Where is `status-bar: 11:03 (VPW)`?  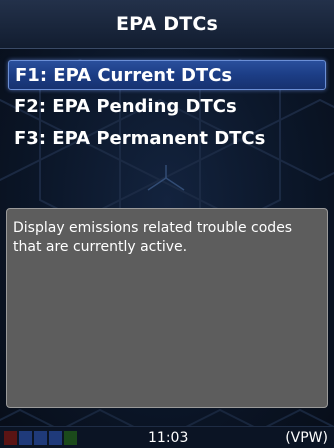
status-bar: 11:03 (VPW) is located at coordinates (167, 437).